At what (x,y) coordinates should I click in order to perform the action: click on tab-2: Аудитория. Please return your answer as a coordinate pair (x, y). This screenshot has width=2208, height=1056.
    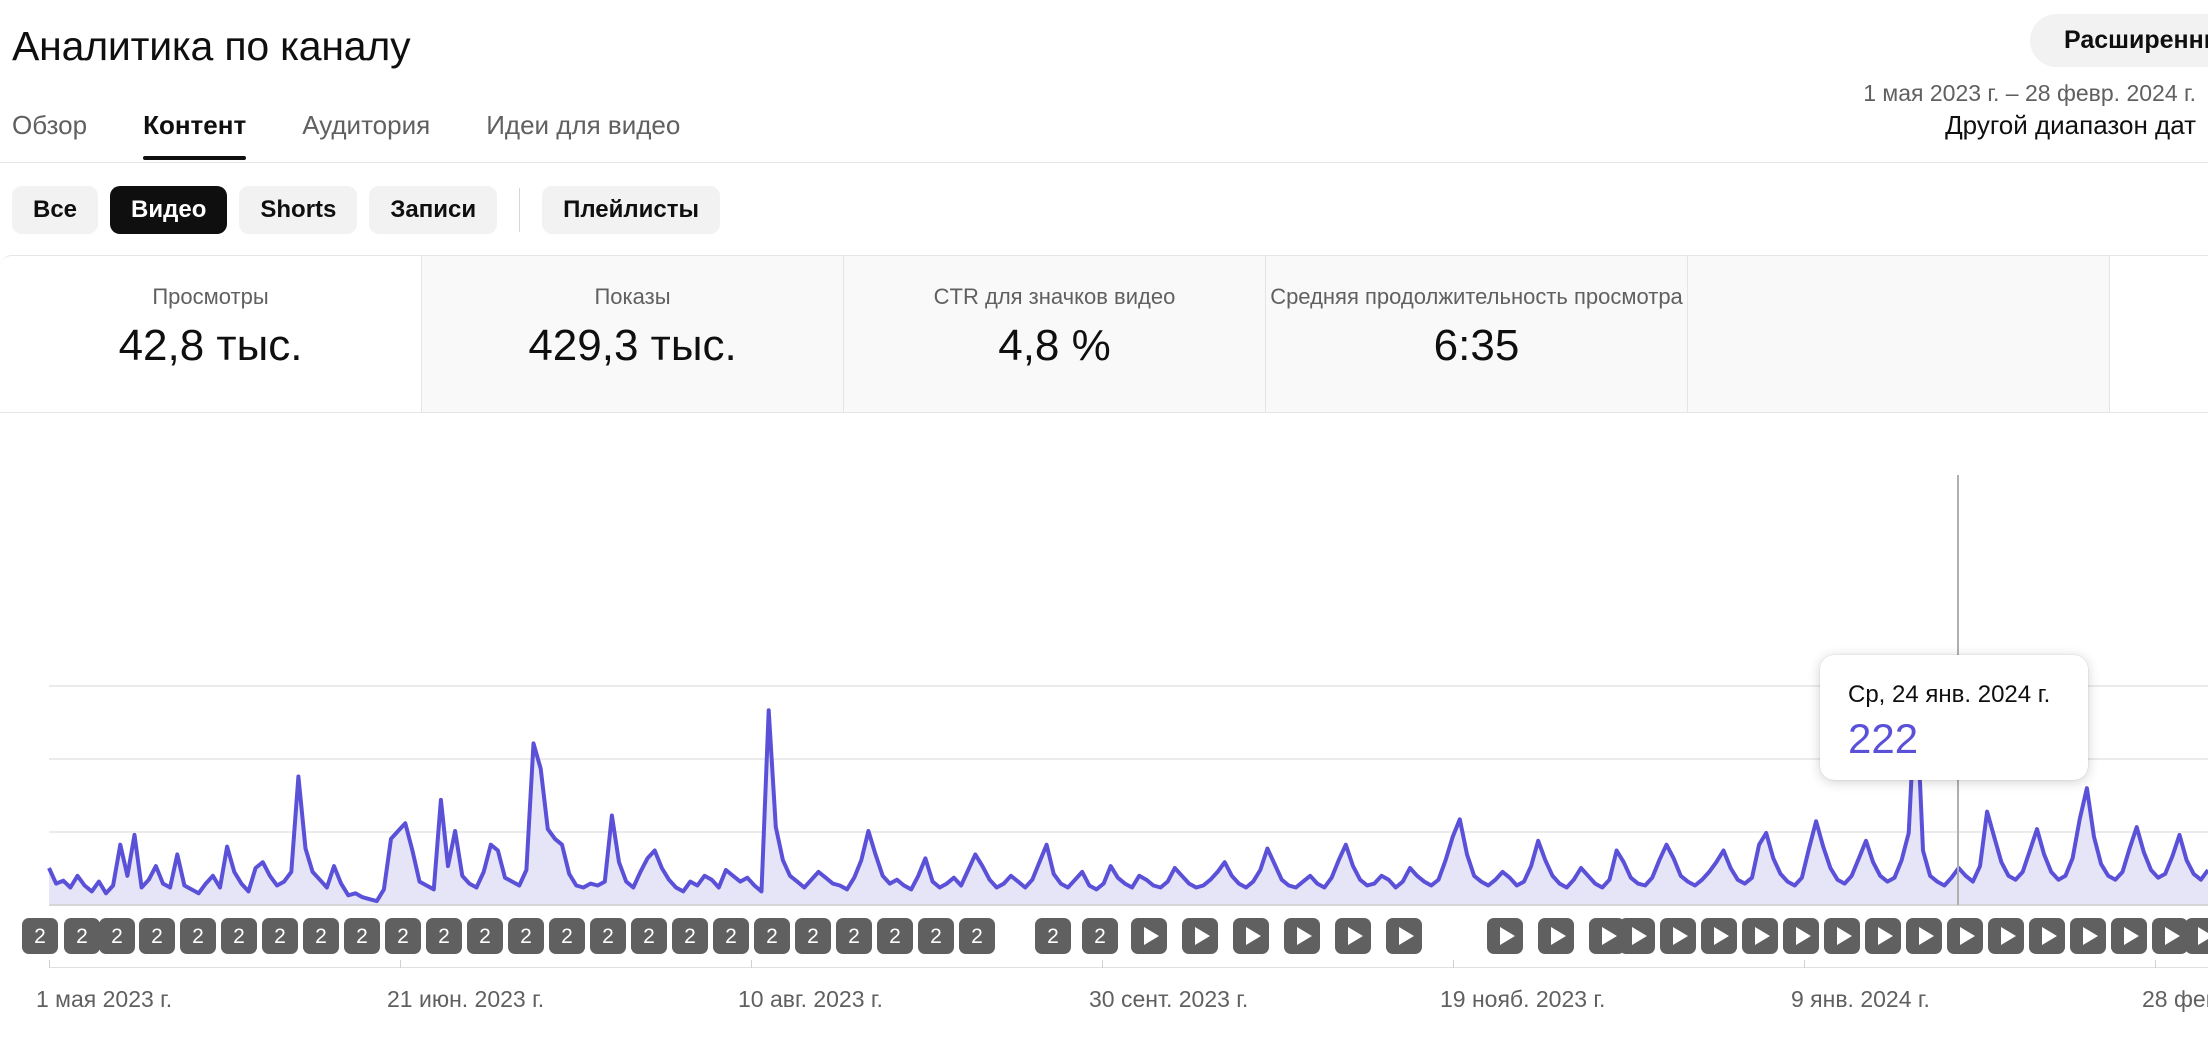
    Looking at the image, I should click on (366, 120).